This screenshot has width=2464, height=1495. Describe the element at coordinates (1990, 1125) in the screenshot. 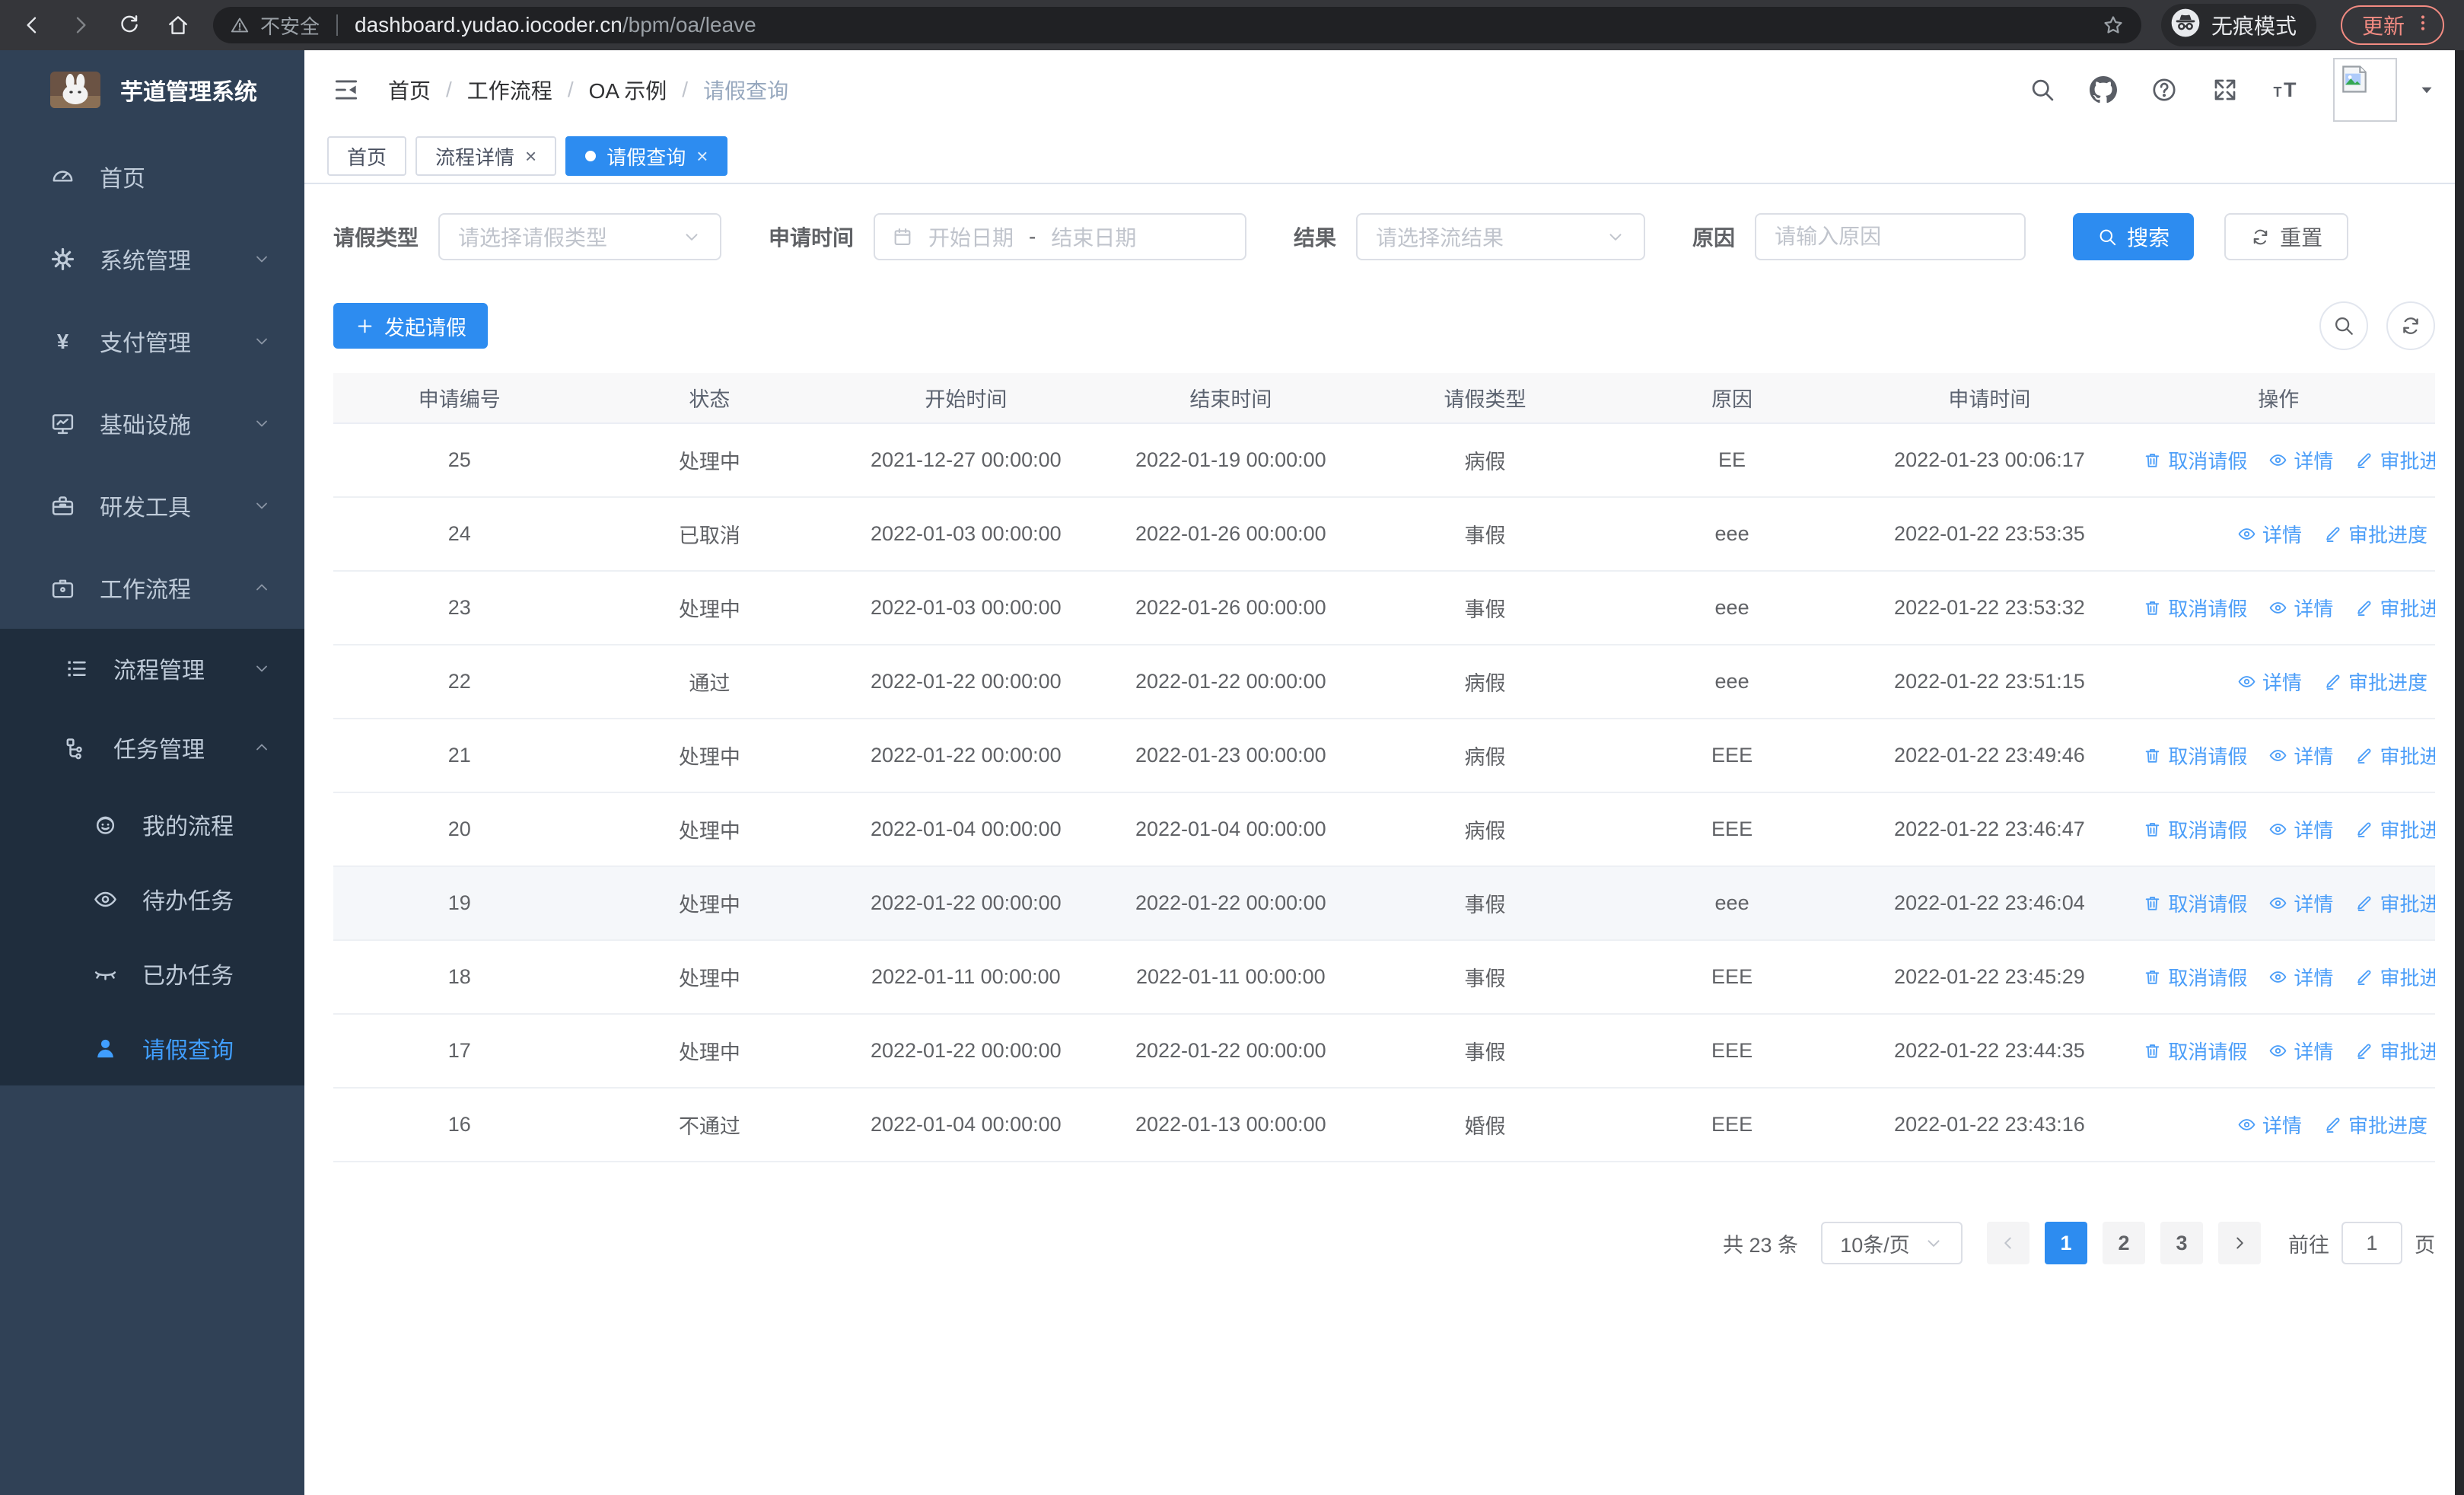

I see `cell-applied: 2022-01-22 23:43:16` at that location.